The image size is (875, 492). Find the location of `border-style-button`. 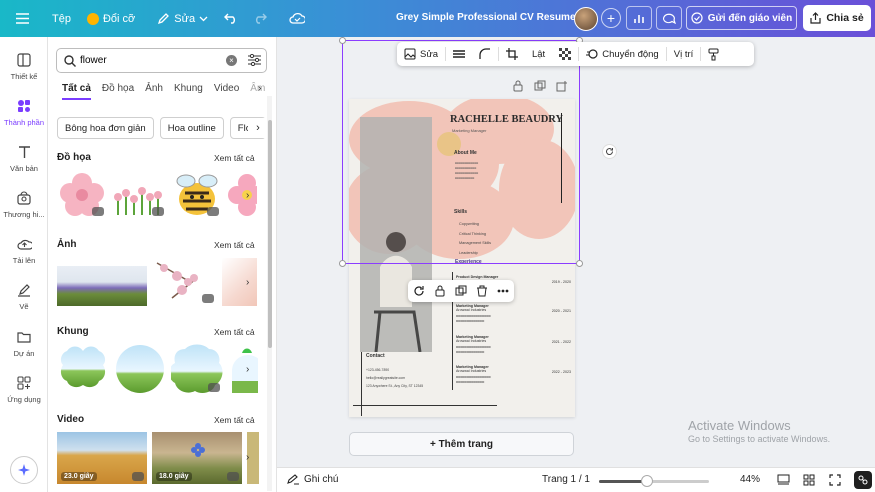

border-style-button is located at coordinates (459, 54).